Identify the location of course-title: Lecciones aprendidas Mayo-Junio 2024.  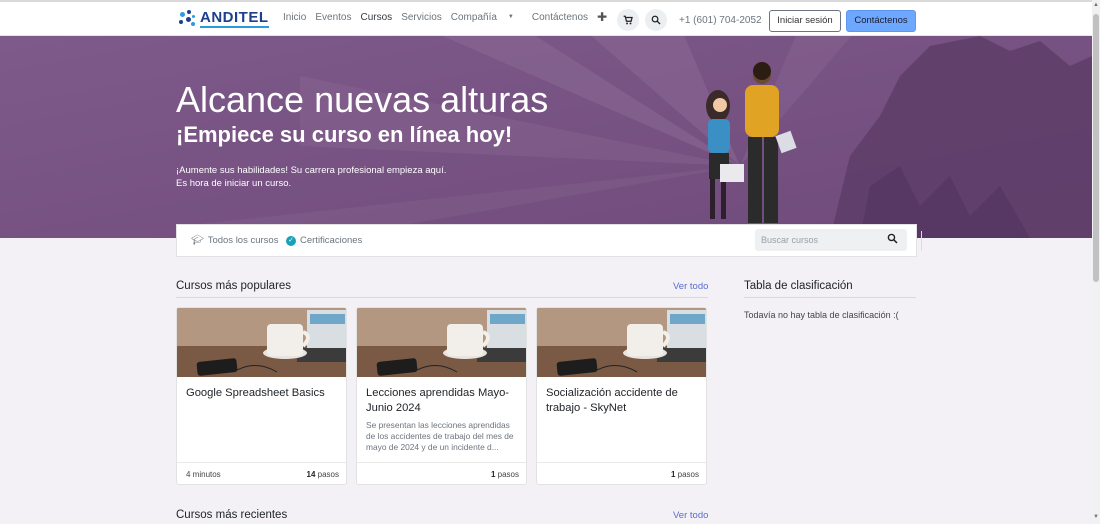
(442, 401).